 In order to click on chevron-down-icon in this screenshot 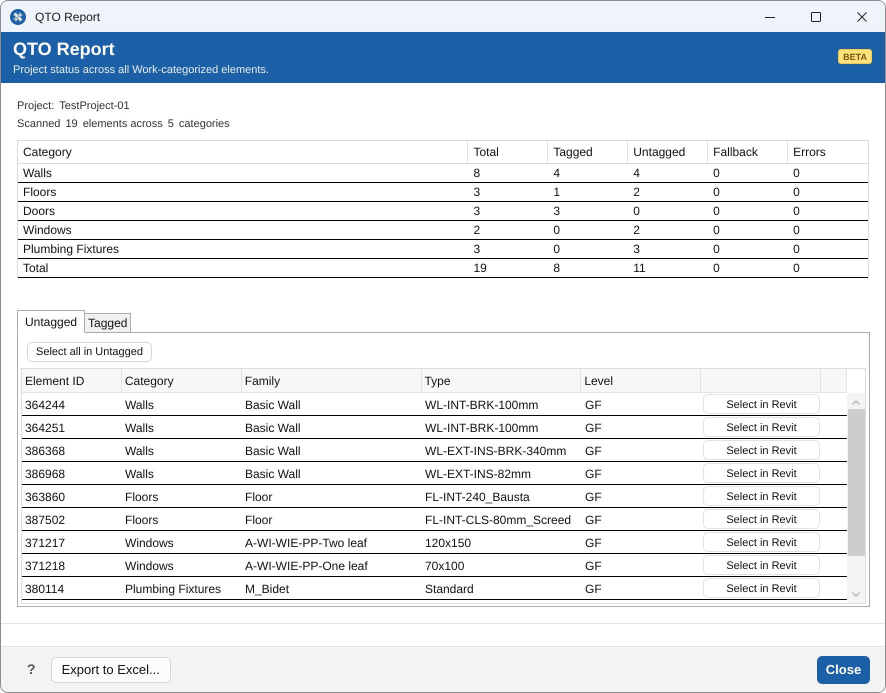, I will do `click(856, 594)`.